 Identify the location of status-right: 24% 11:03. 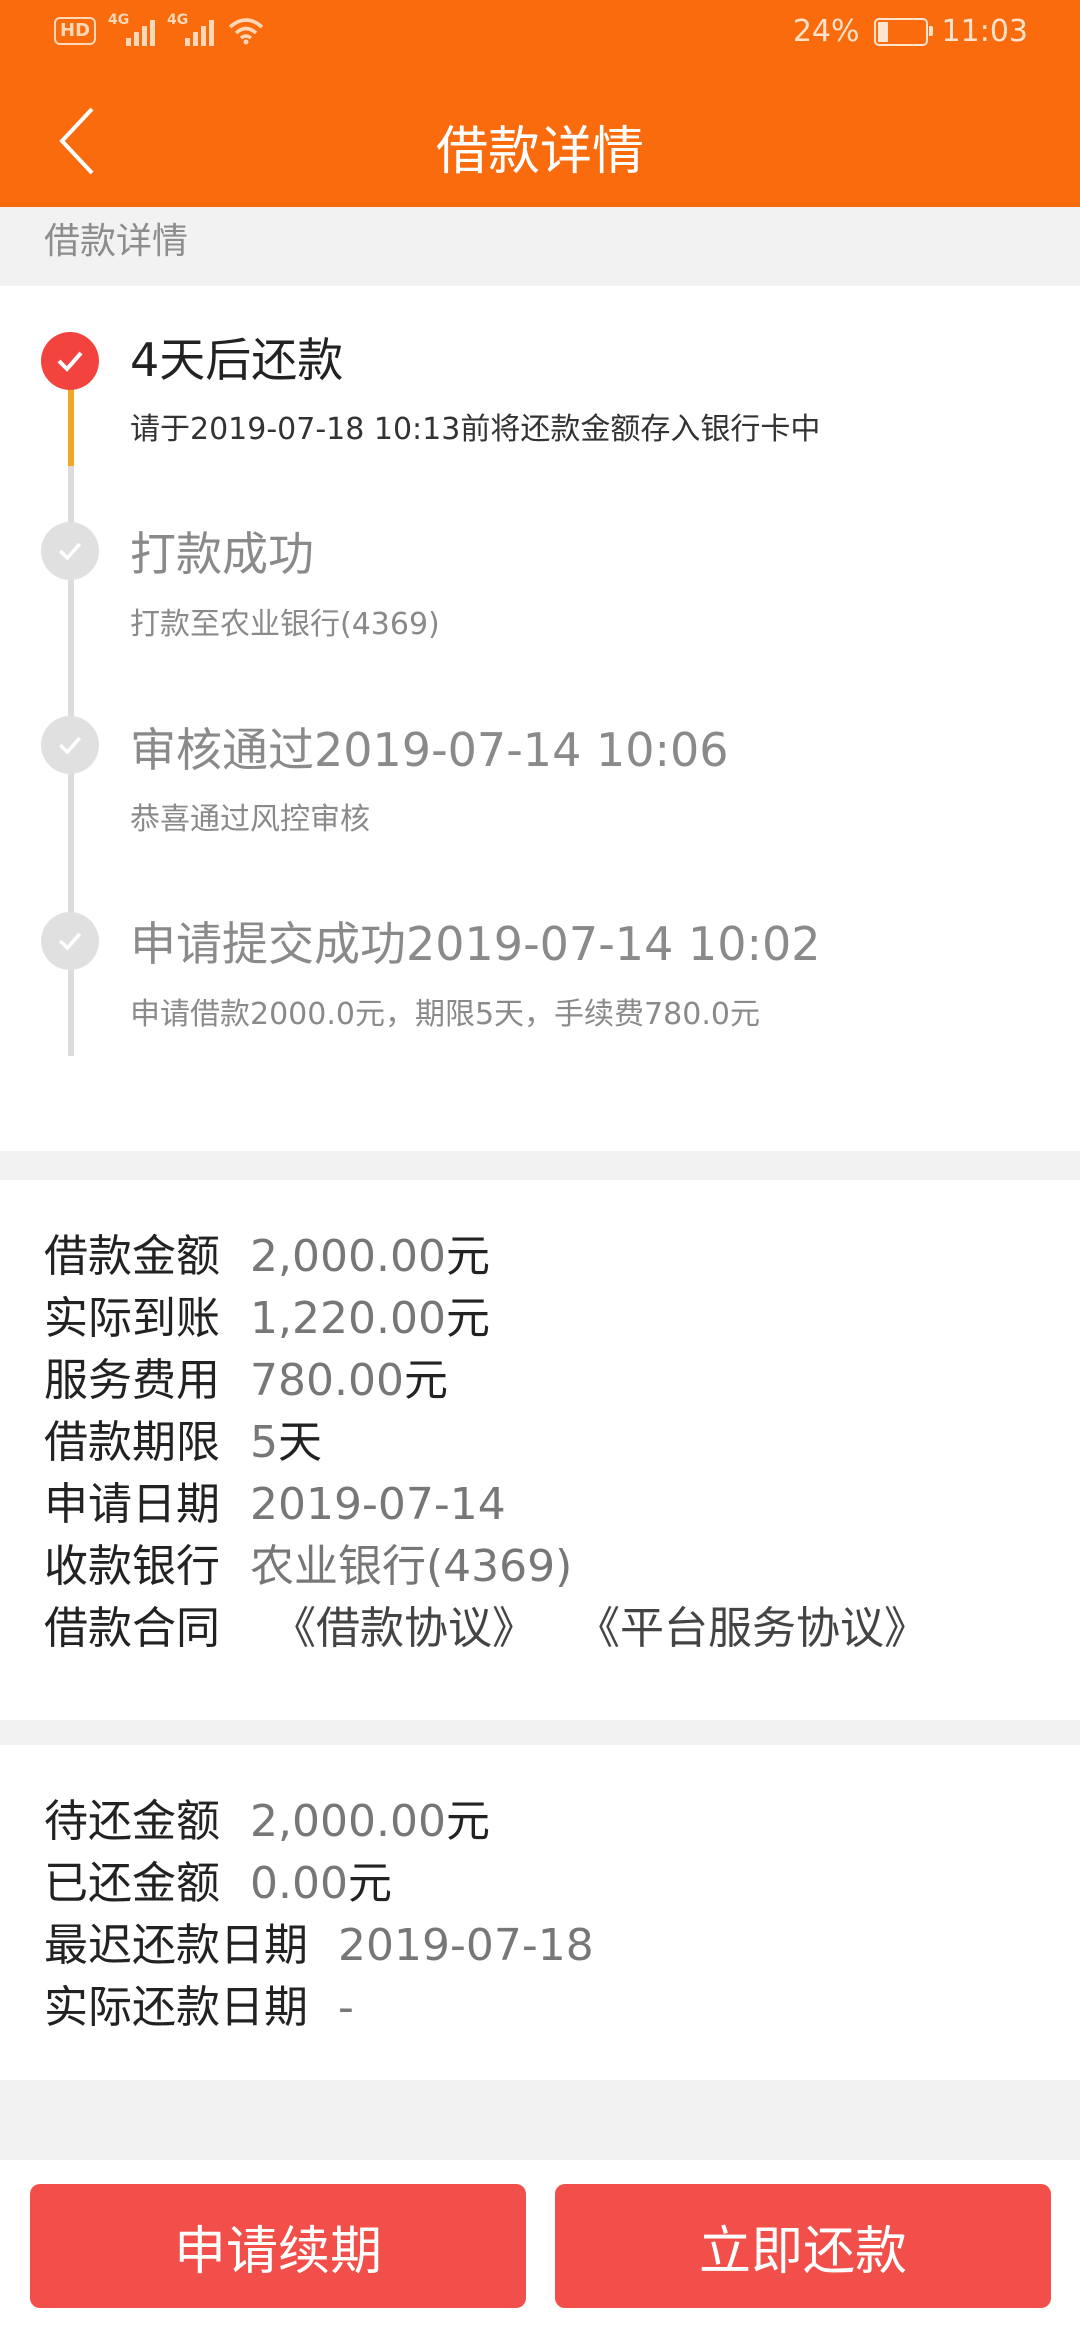
(910, 31).